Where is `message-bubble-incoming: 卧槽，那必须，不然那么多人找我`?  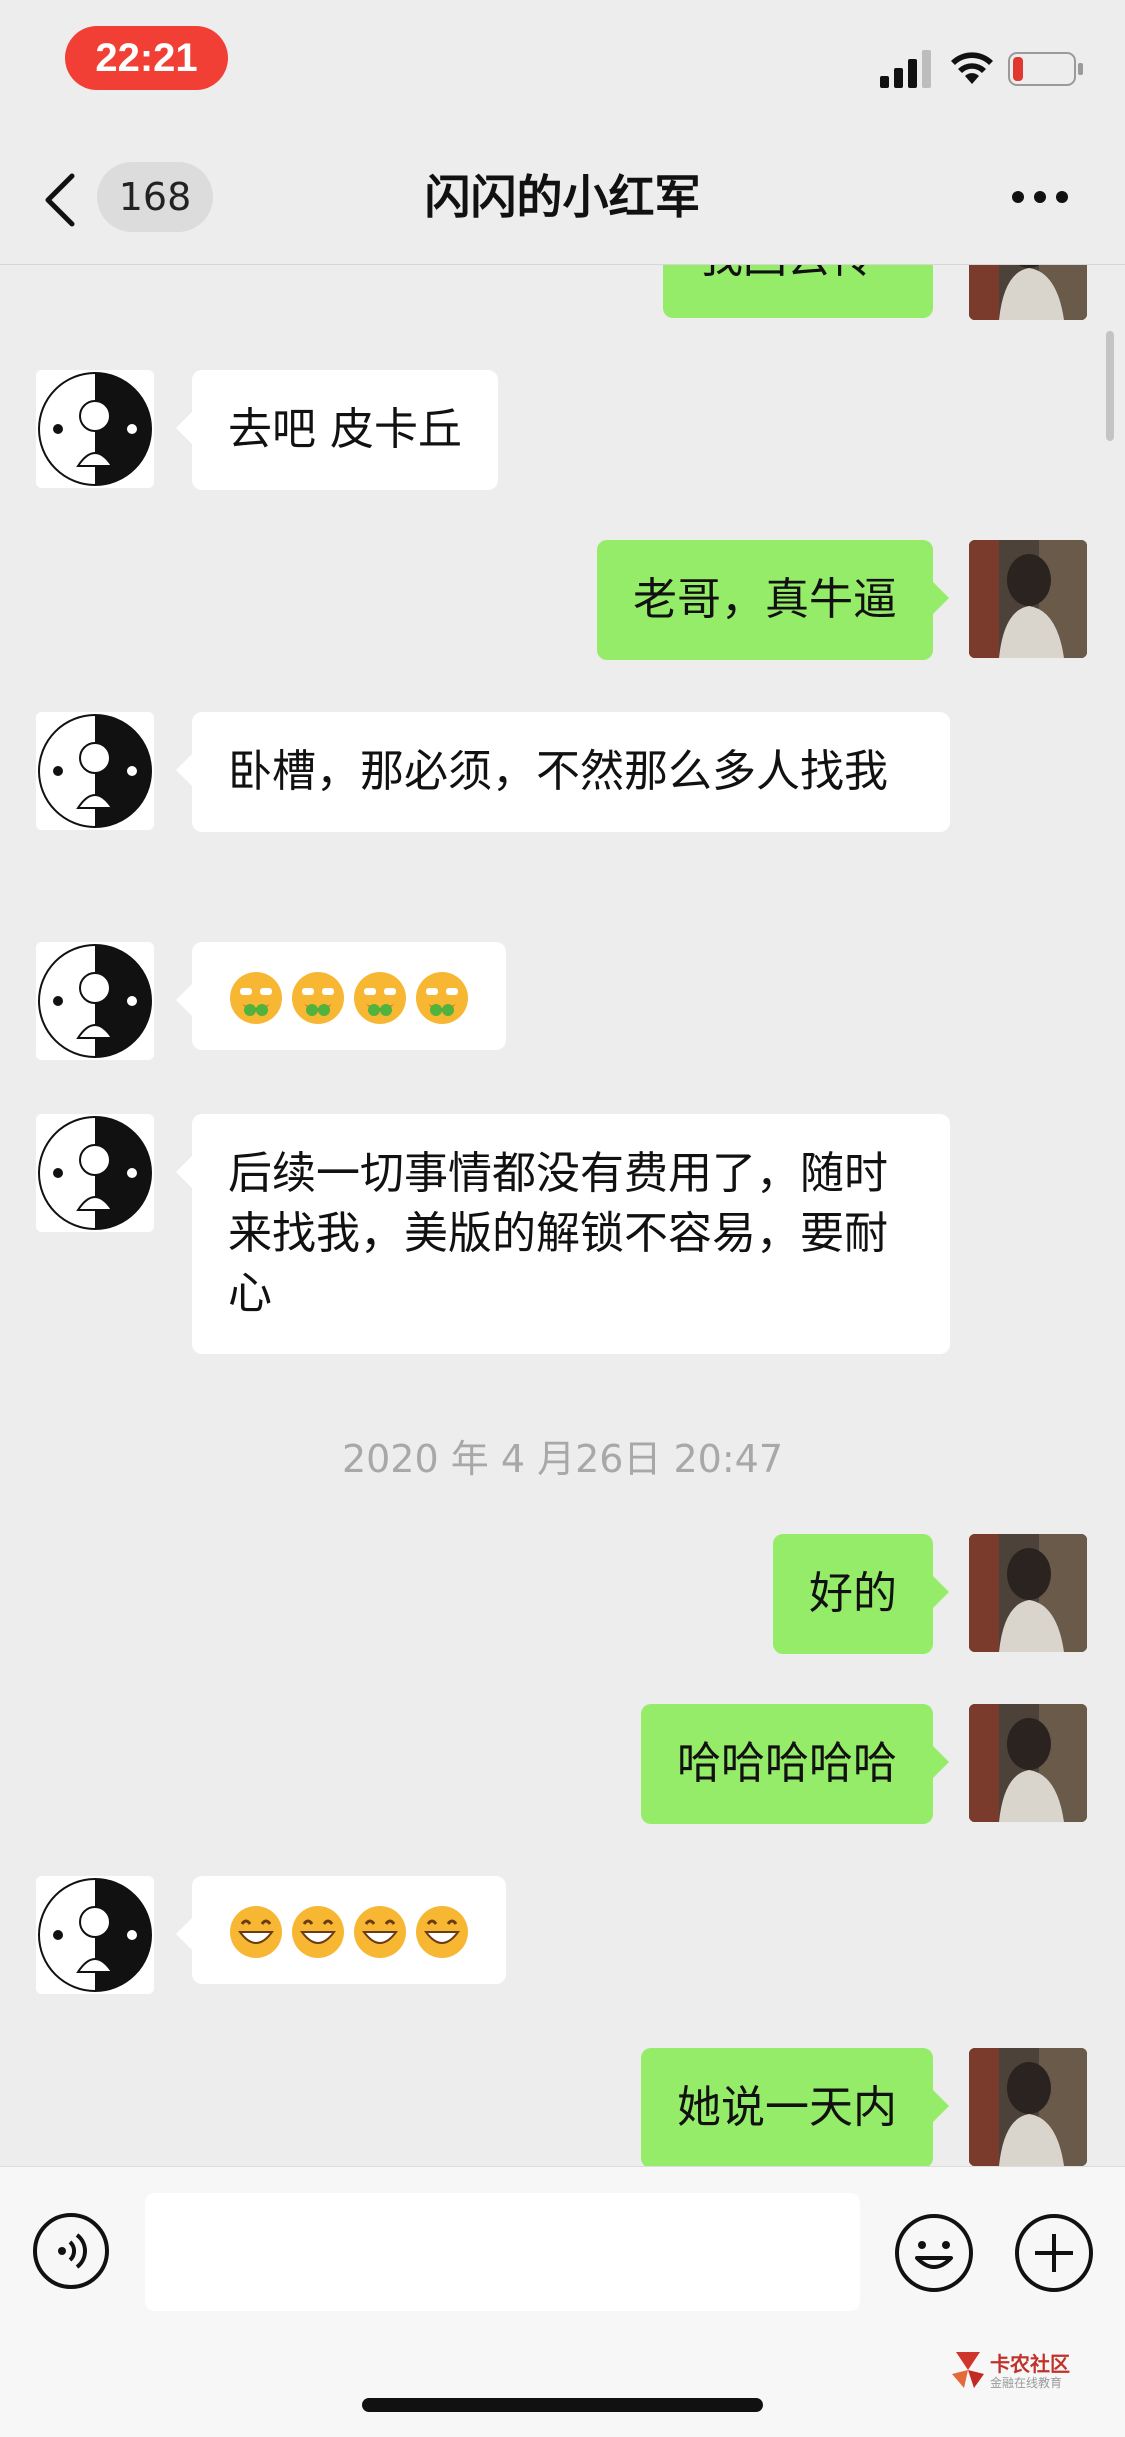 message-bubble-incoming: 卧槽，那必须，不然那么多人找我 is located at coordinates (563, 772).